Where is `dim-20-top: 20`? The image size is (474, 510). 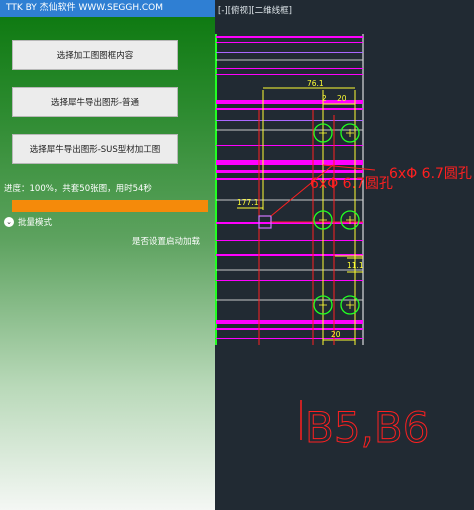 dim-20-top: 20 is located at coordinates (342, 98).